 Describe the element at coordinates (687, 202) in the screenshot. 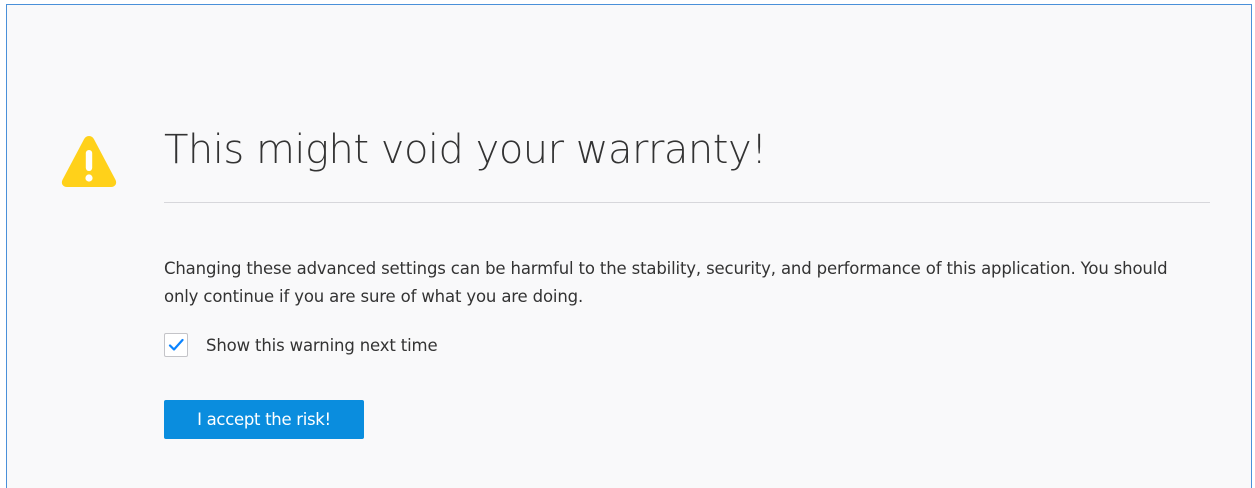

I see `title-divider` at that location.